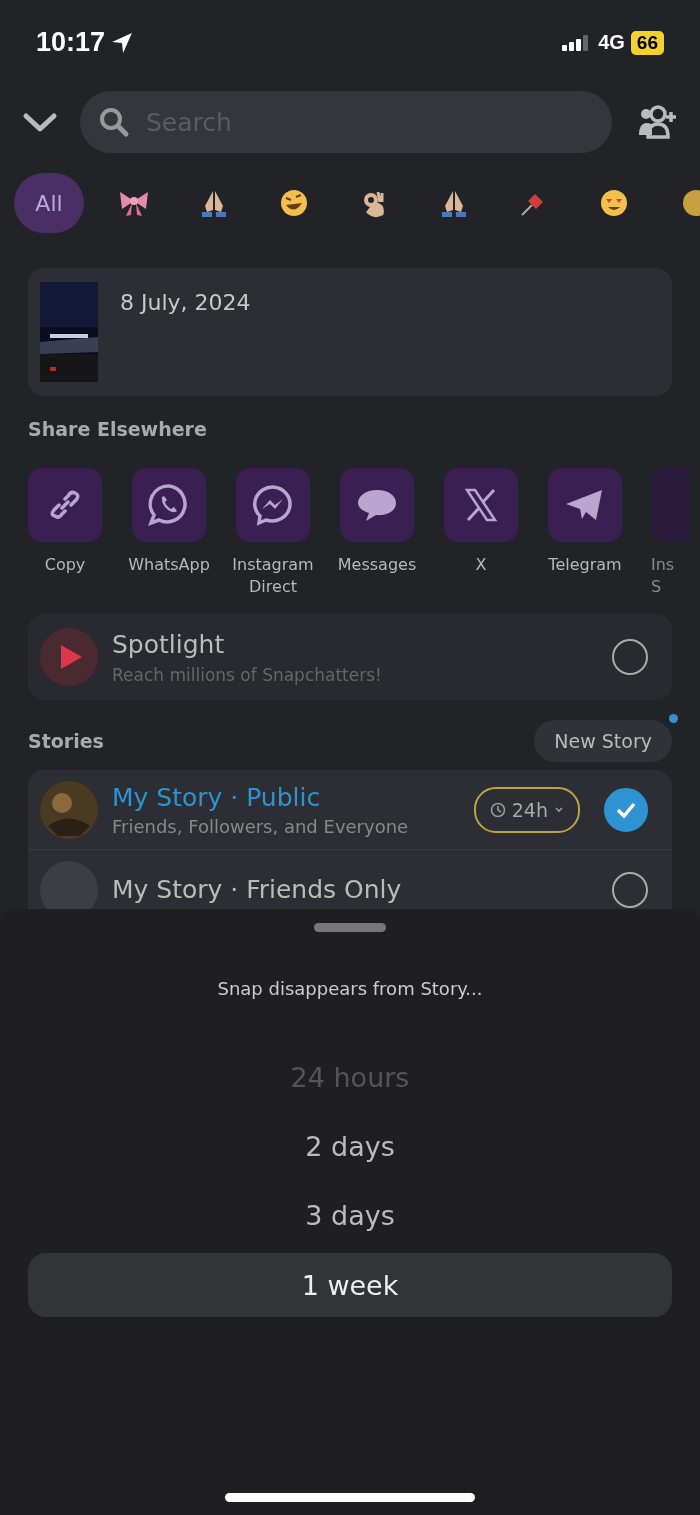  What do you see at coordinates (526, 809) in the screenshot?
I see `duration-dropdown: 24h` at bounding box center [526, 809].